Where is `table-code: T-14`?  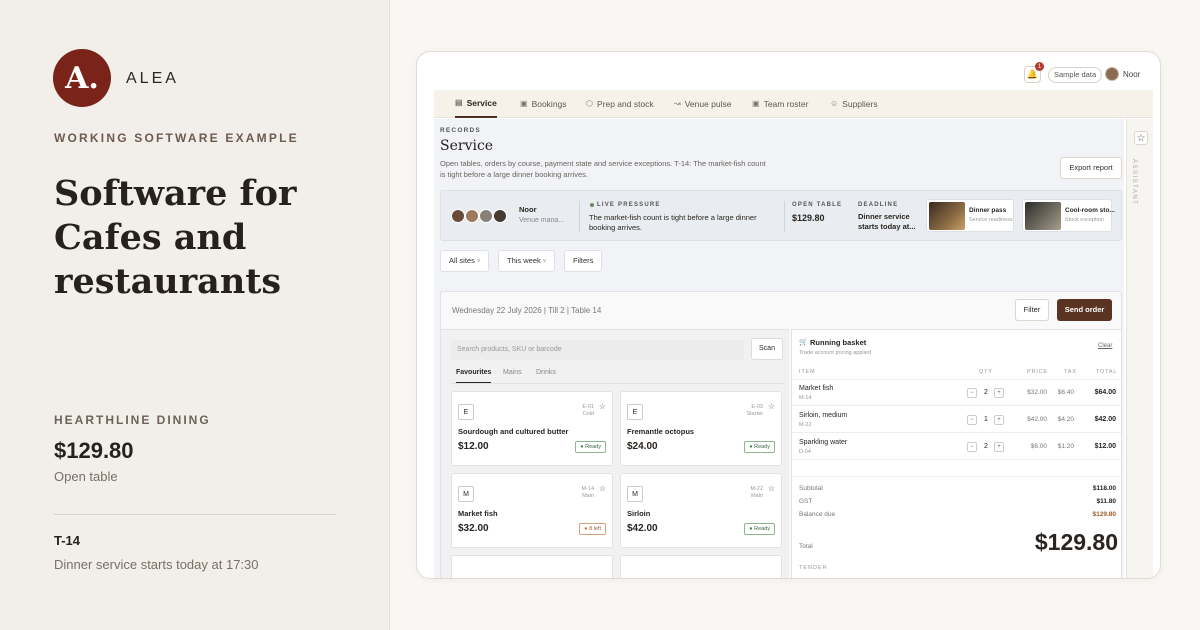
table-code: T-14 is located at coordinates (67, 540).